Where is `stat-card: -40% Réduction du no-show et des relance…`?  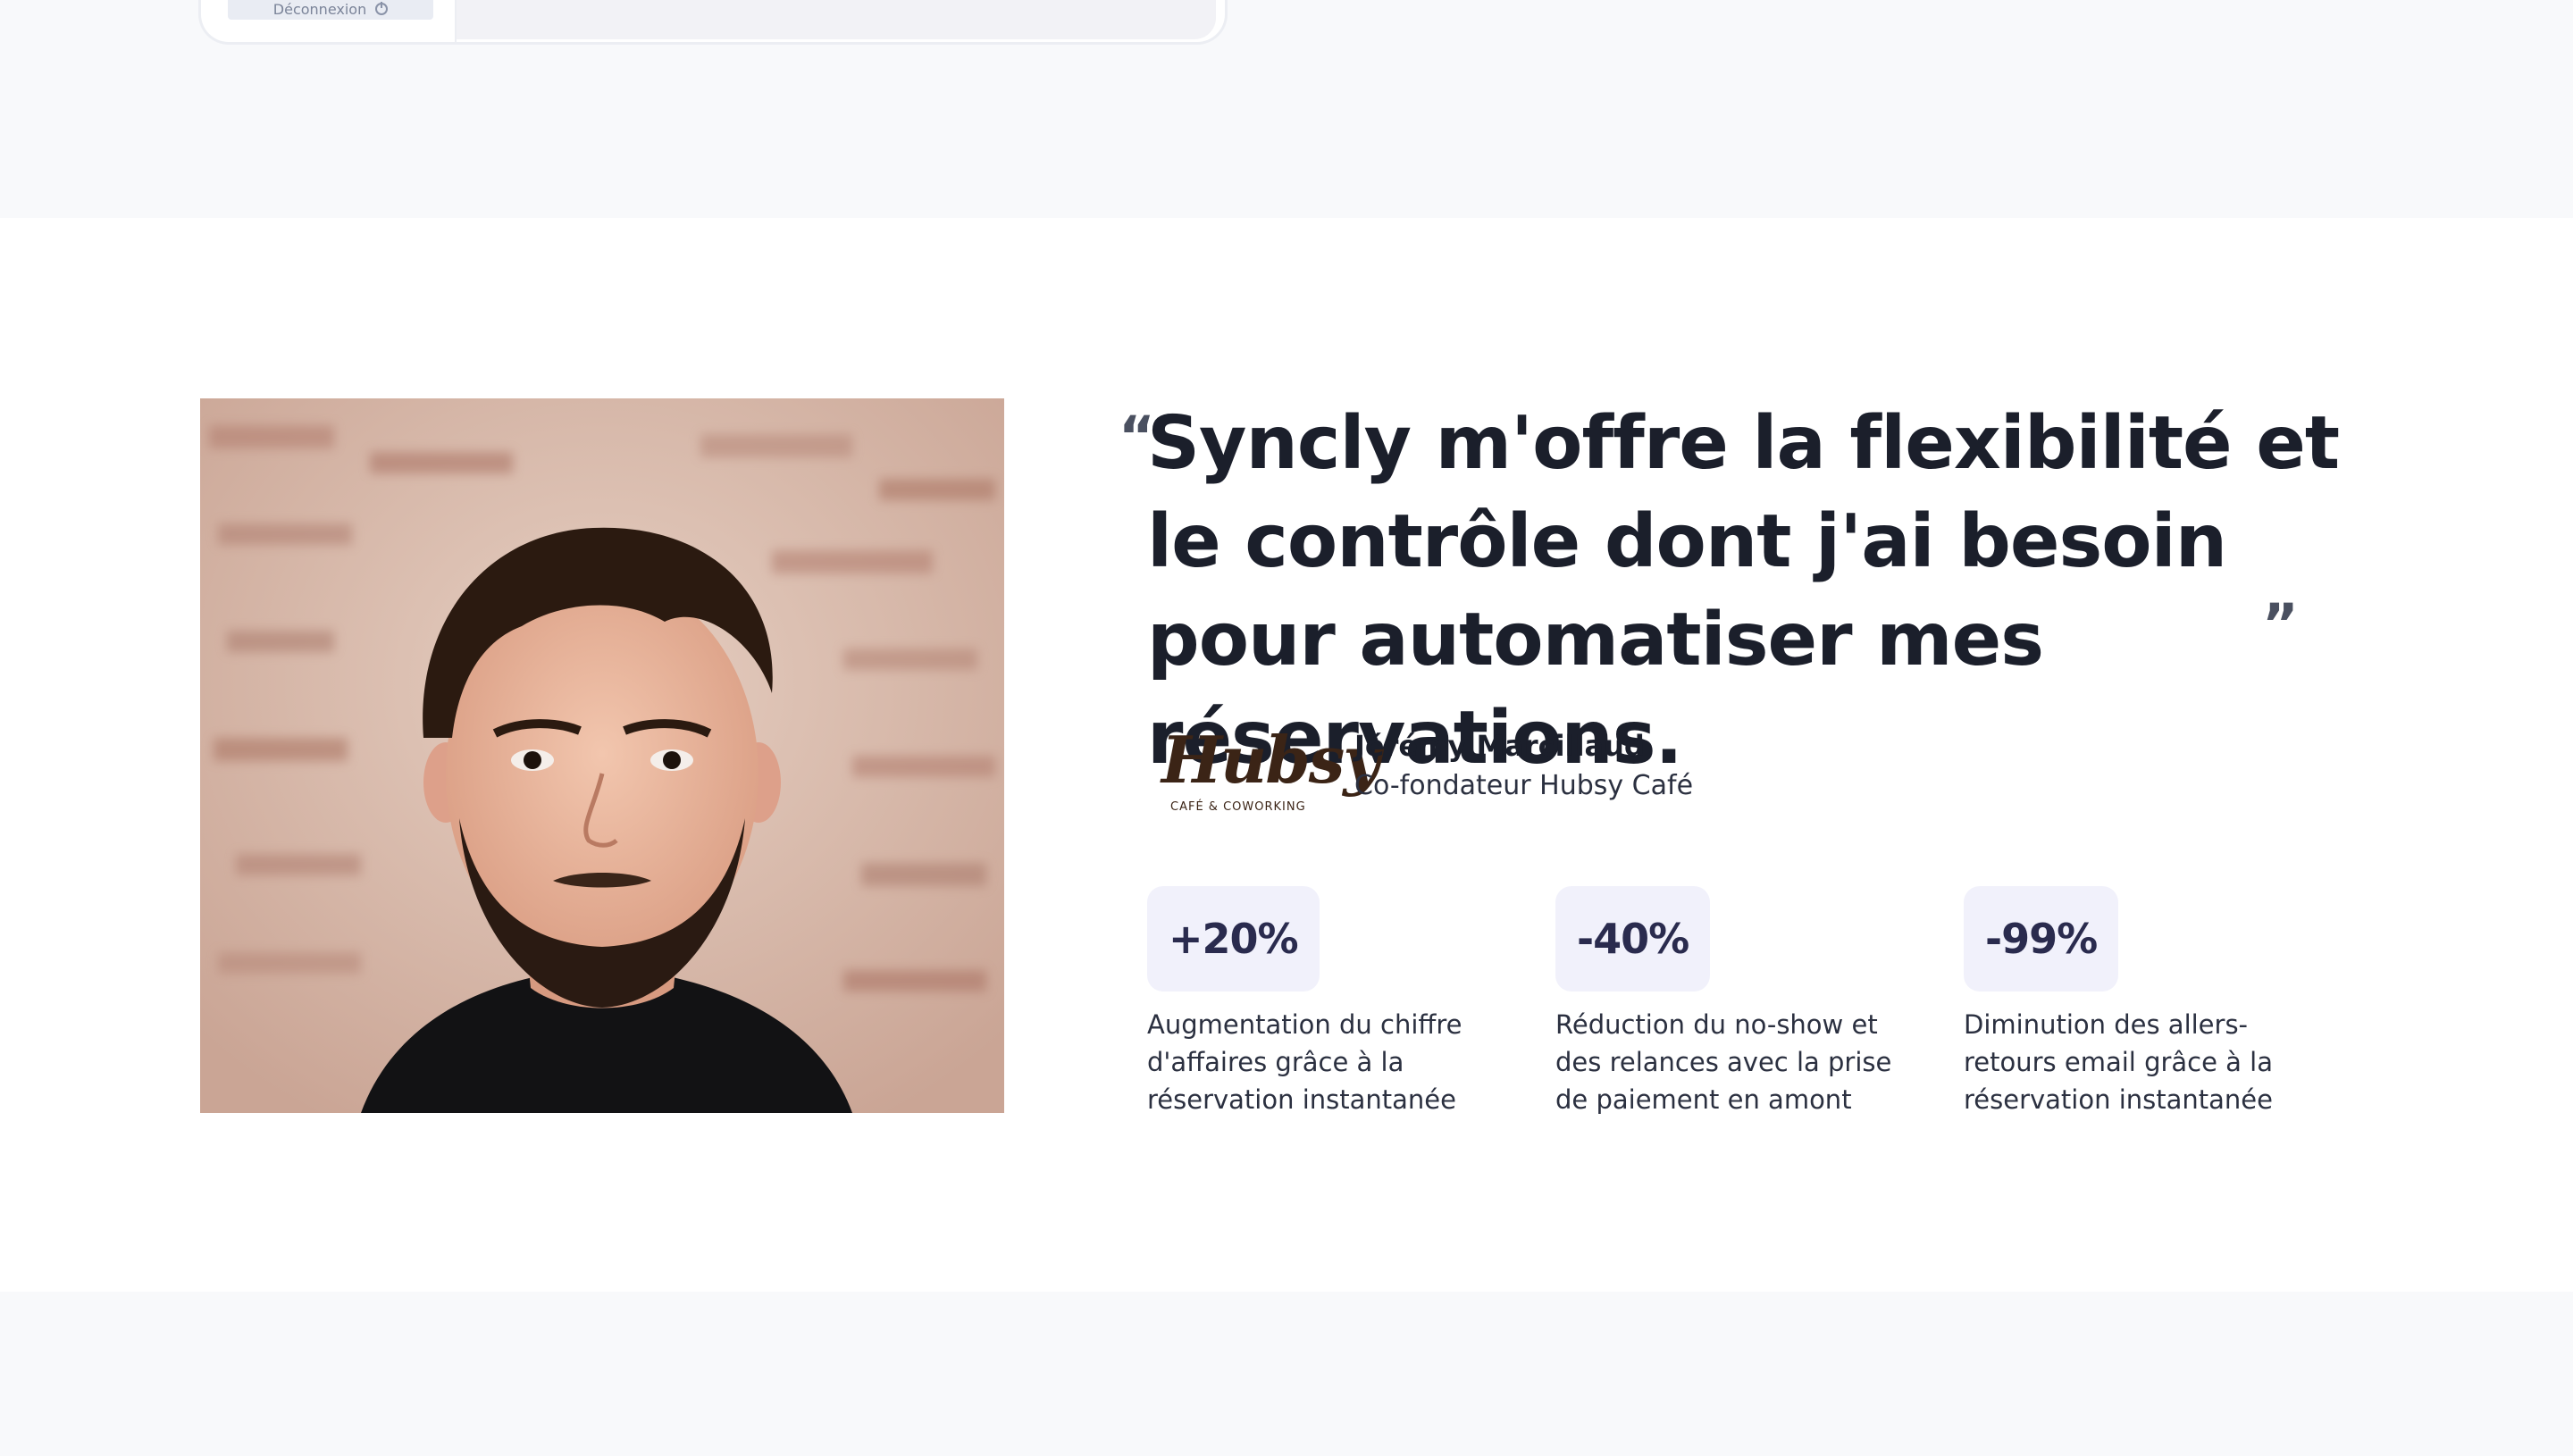 stat-card: -40% Réduction du no-show et des relance… is located at coordinates (1734, 1002).